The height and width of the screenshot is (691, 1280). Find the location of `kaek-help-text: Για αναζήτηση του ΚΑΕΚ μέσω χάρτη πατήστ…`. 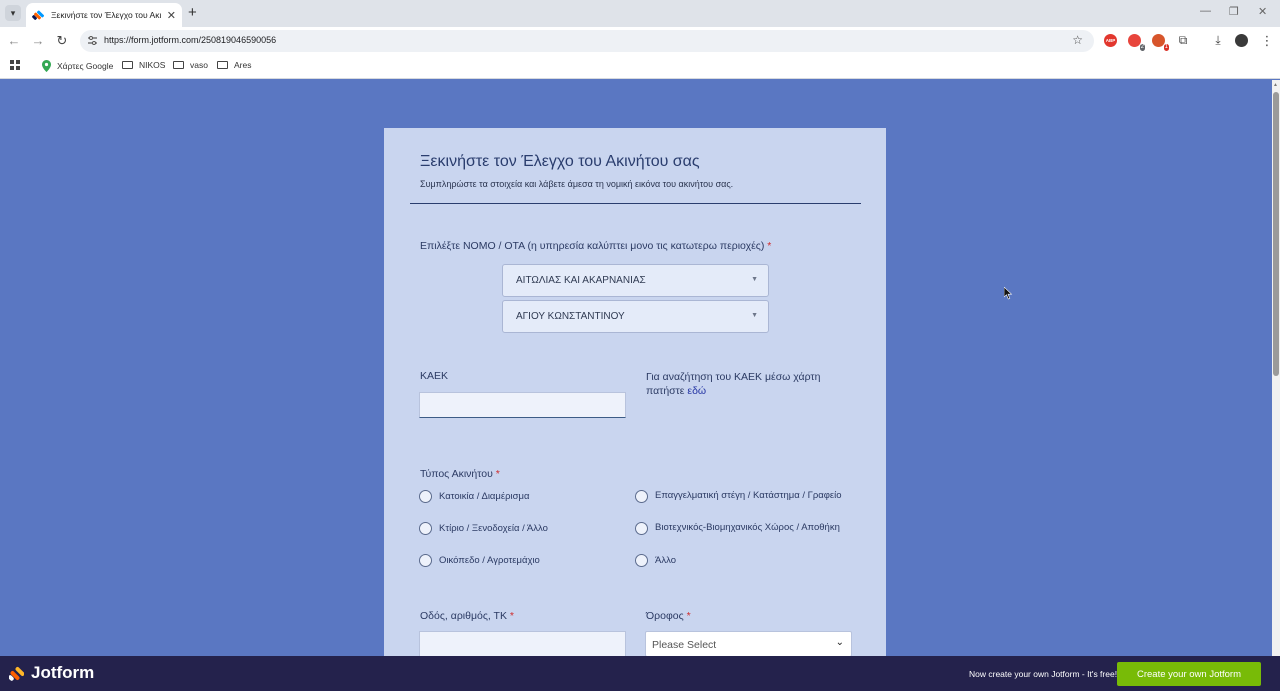

kaek-help-text: Για αναζήτηση του ΚΑΕΚ μέσω χάρτη πατήστ… is located at coordinates (751, 384).